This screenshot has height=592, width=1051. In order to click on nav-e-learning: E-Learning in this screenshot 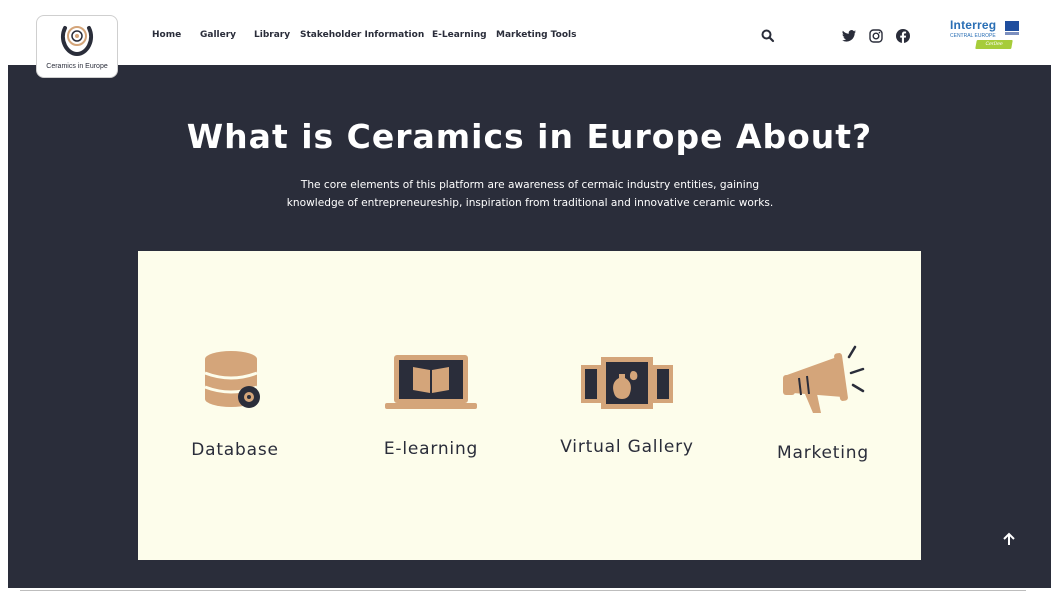, I will do `click(459, 37)`.